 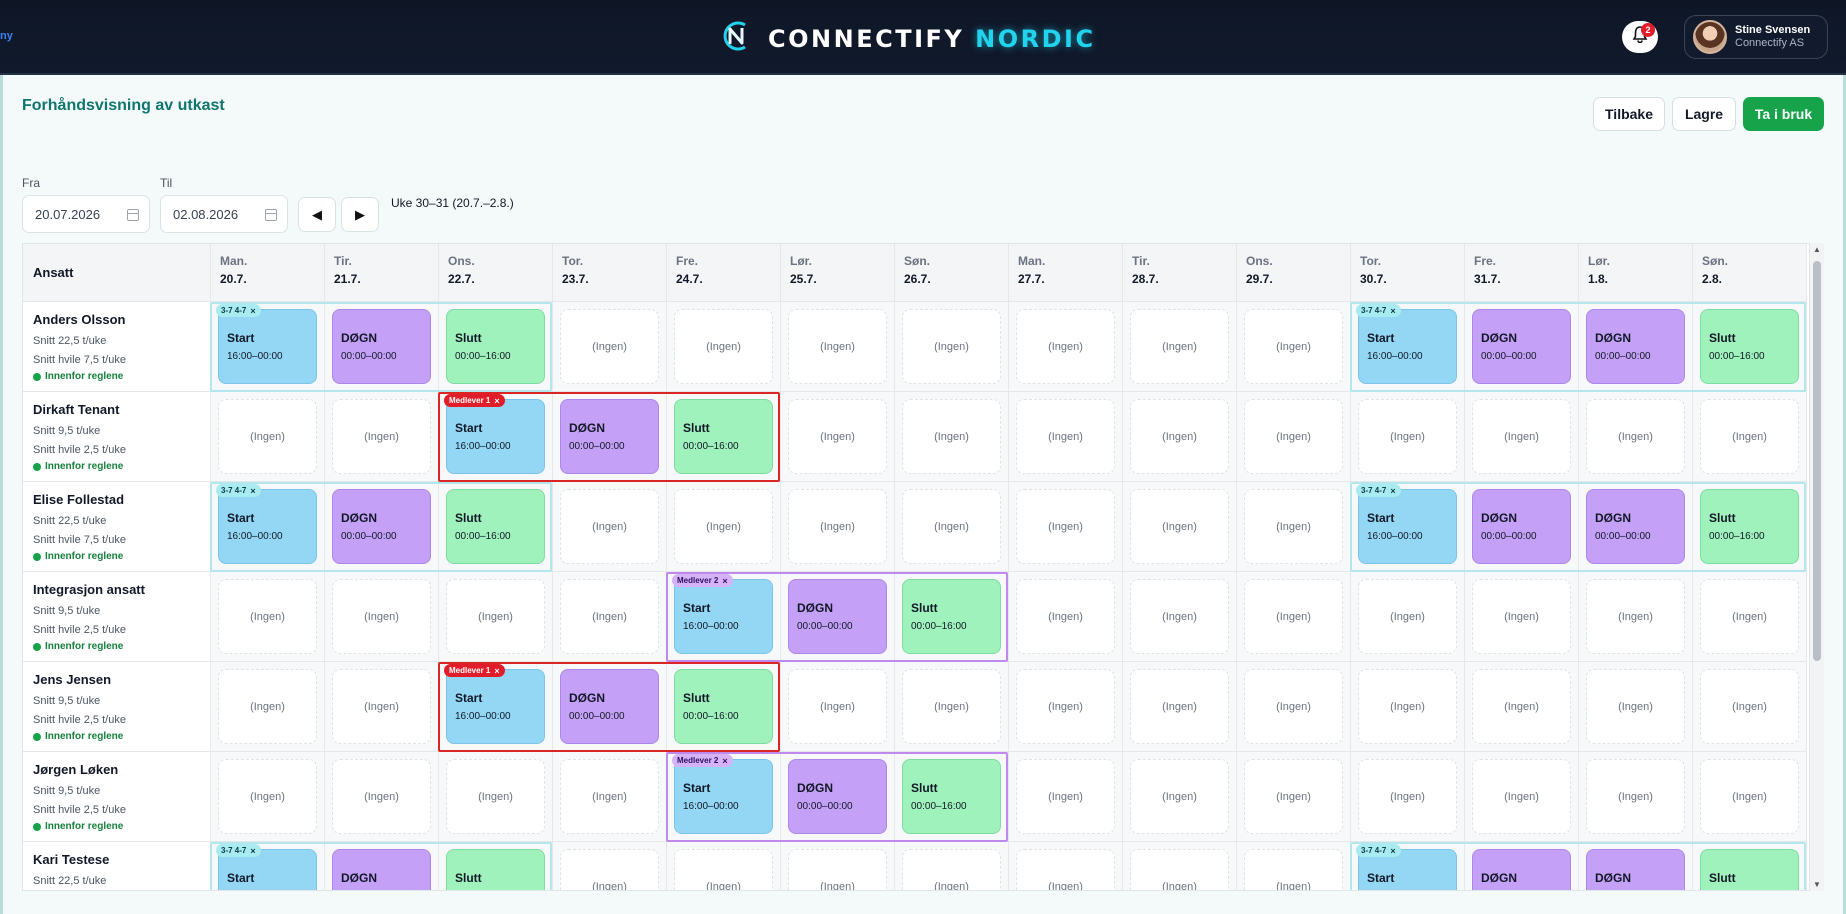 What do you see at coordinates (86, 214) in the screenshot?
I see `from-date-input: 20.07.2026` at bounding box center [86, 214].